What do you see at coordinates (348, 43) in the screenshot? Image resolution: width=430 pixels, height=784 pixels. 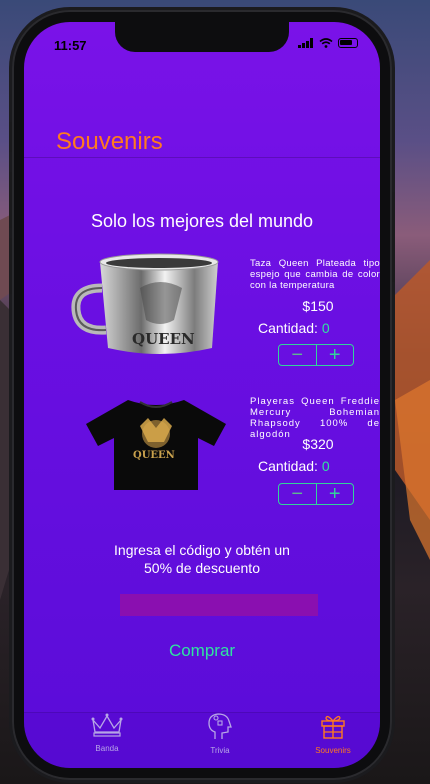 I see `battery-icon` at bounding box center [348, 43].